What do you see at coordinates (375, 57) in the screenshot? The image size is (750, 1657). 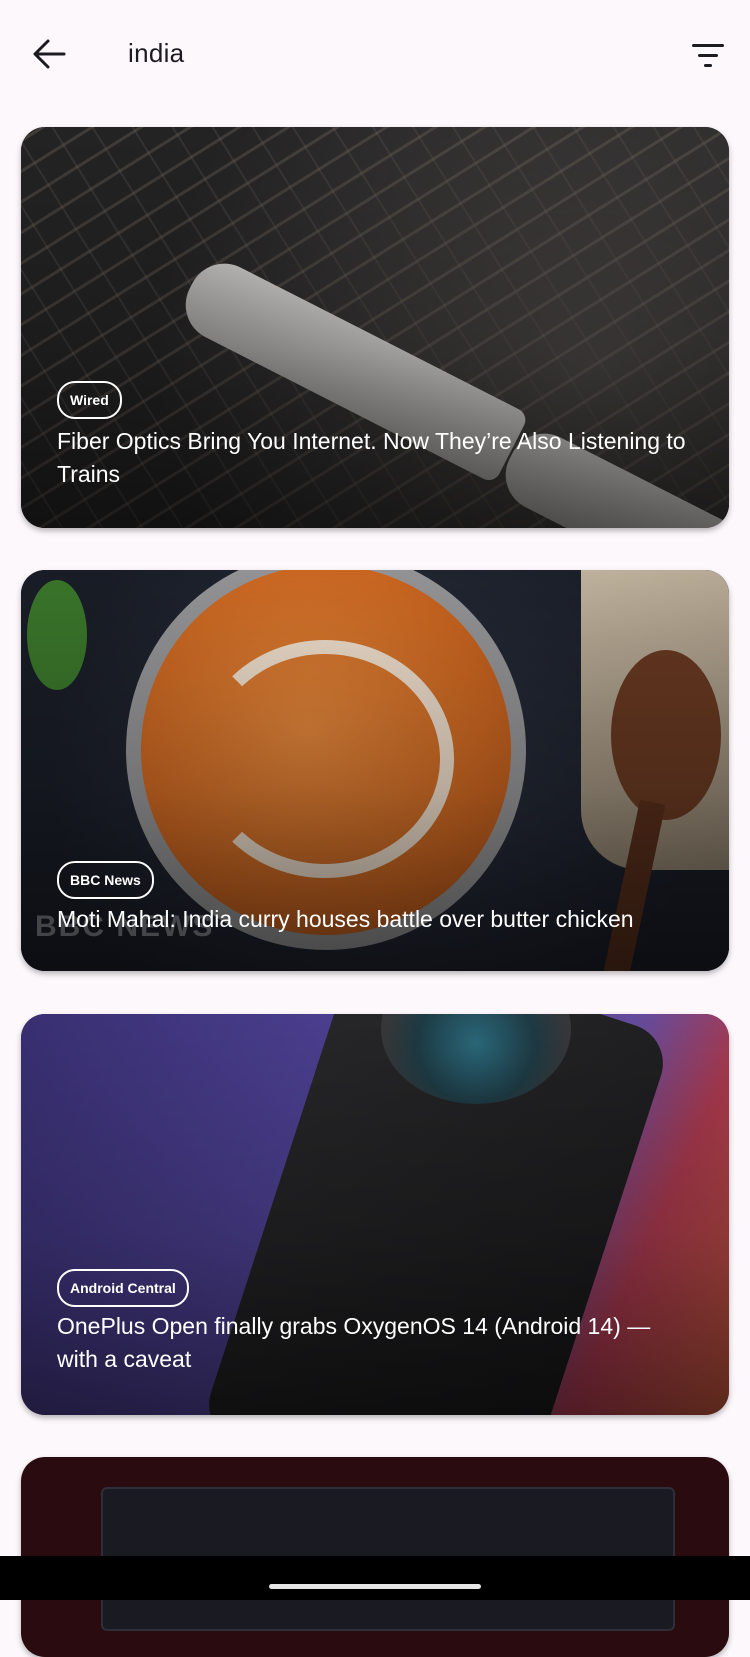 I see `top-app-bar: india` at bounding box center [375, 57].